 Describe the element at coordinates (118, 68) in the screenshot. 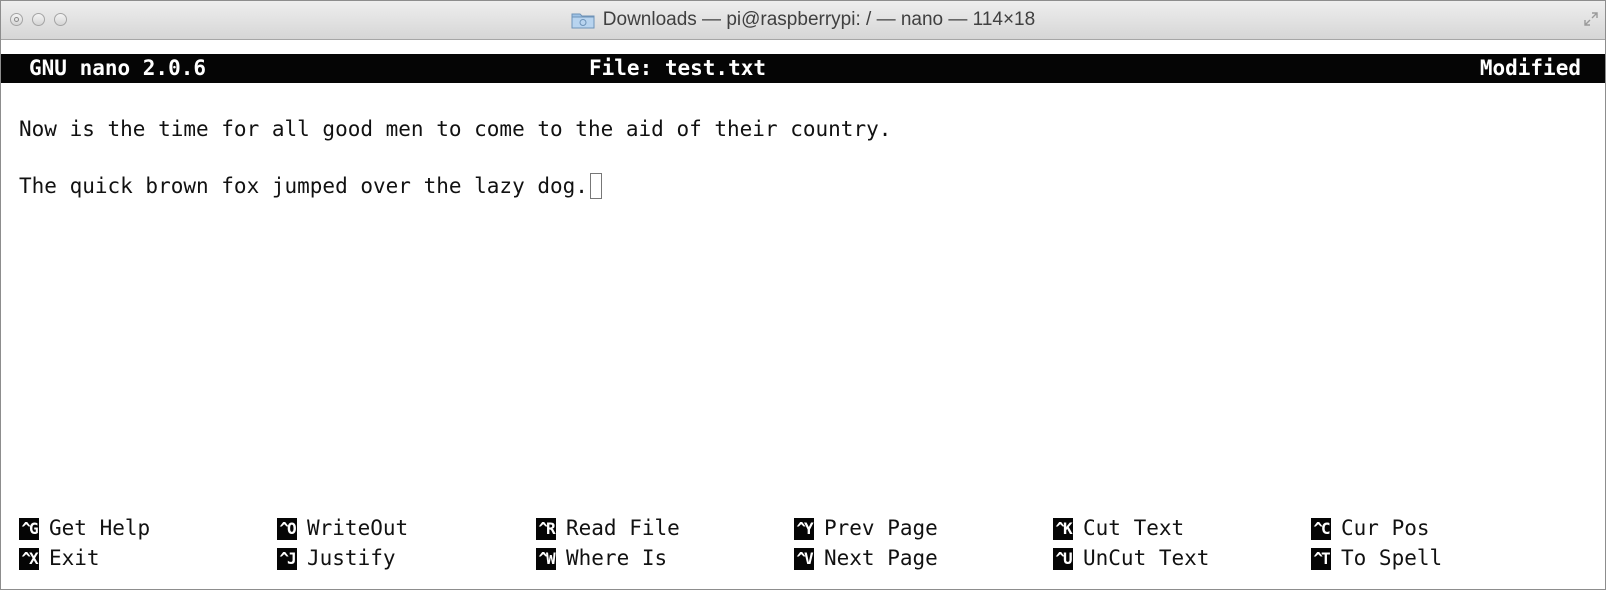

I see `nano-version: GNU nano 2.0.6` at that location.